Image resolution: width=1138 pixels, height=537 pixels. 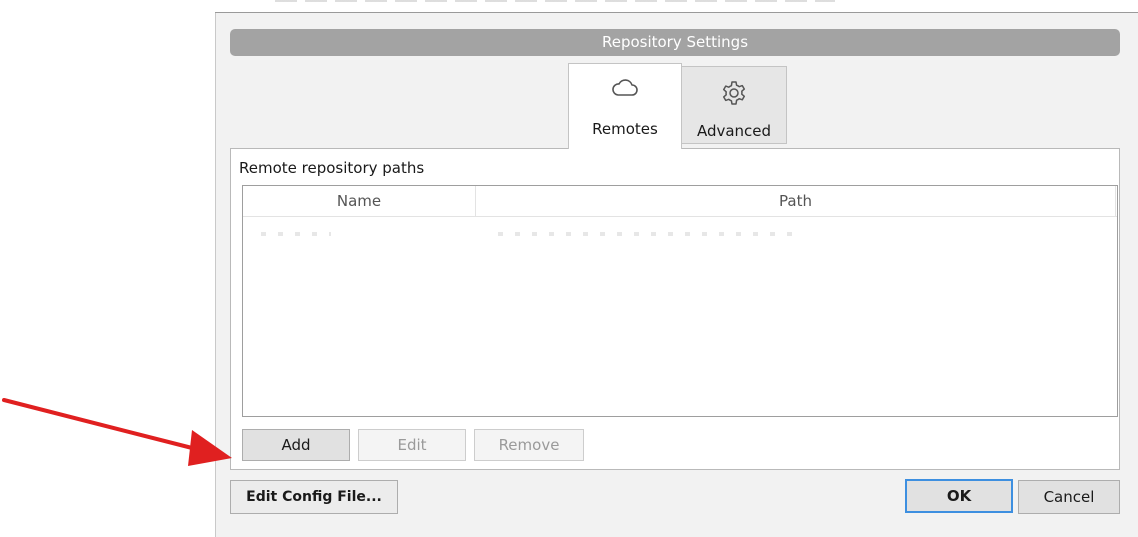 I want to click on remove-button: Remove, so click(x=529, y=445).